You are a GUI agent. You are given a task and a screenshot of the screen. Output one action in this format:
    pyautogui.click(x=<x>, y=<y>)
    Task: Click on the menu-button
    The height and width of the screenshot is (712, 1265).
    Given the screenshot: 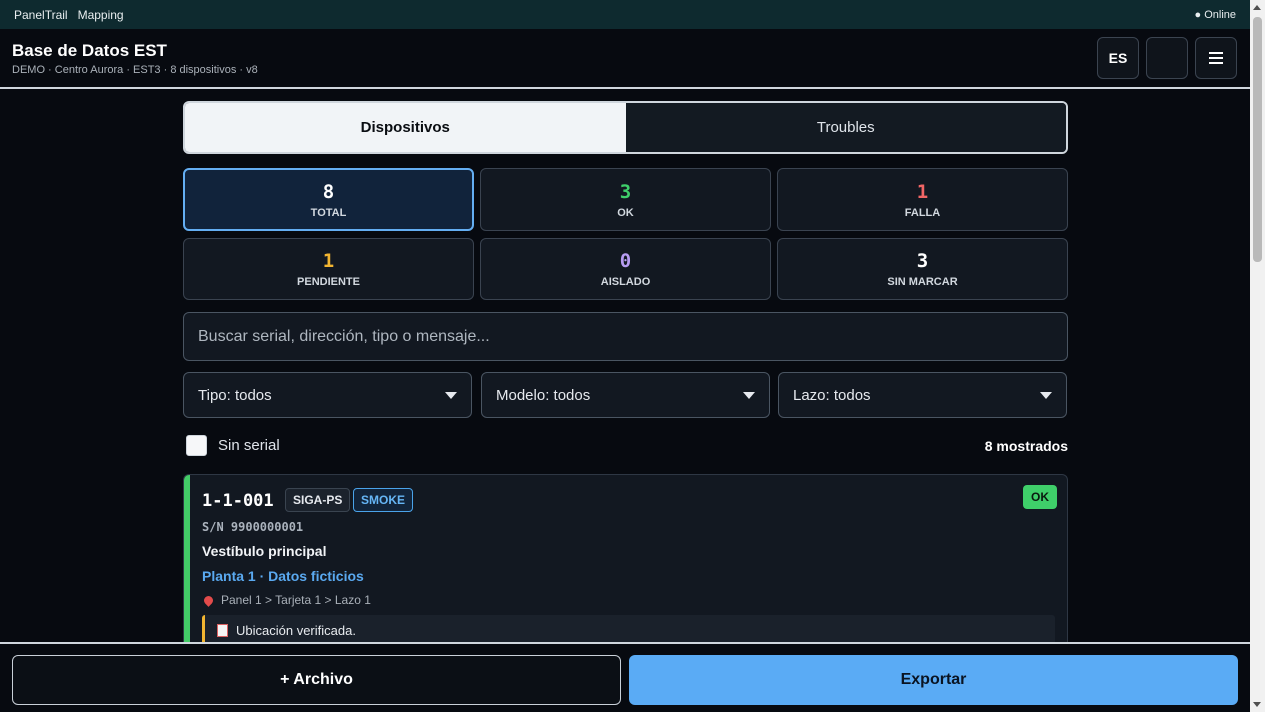 What is the action you would take?
    pyautogui.click(x=1216, y=58)
    